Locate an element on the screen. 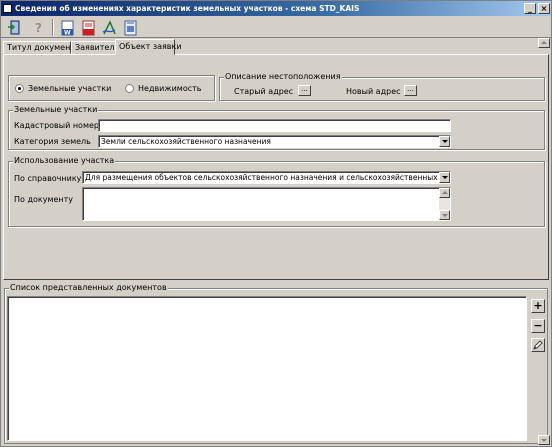  main-scroll-up-icon is located at coordinates (544, 43).